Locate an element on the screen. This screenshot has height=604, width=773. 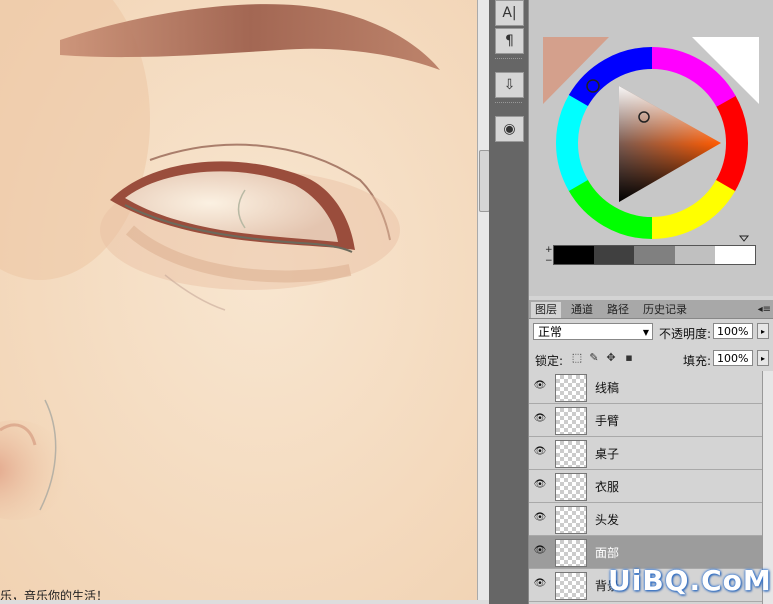
character-panel-button: A| is located at coordinates (509, 13).